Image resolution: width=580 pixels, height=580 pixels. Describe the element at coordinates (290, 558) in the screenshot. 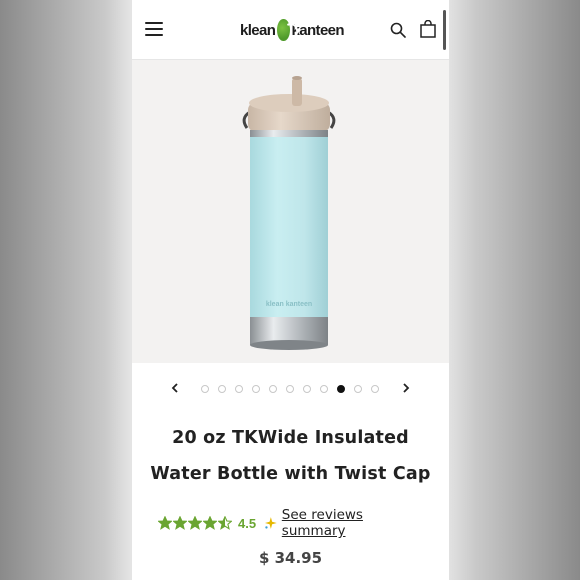

I see `product-price: $ 34.95` at that location.